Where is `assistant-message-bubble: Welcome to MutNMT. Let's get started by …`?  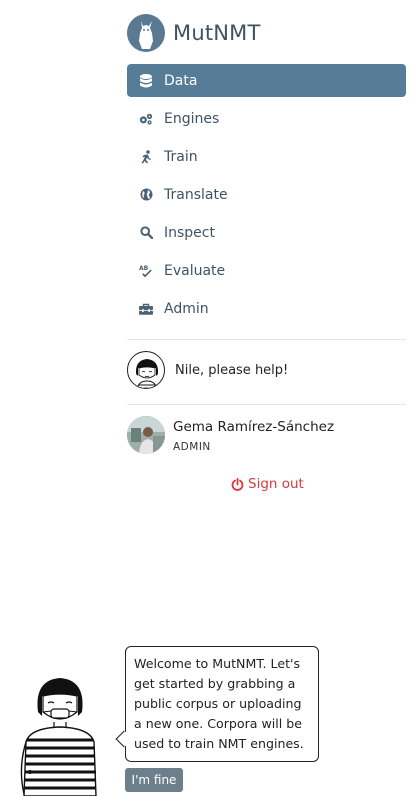
assistant-message-bubble: Welcome to MutNMT. Let's get started by … is located at coordinates (217, 704).